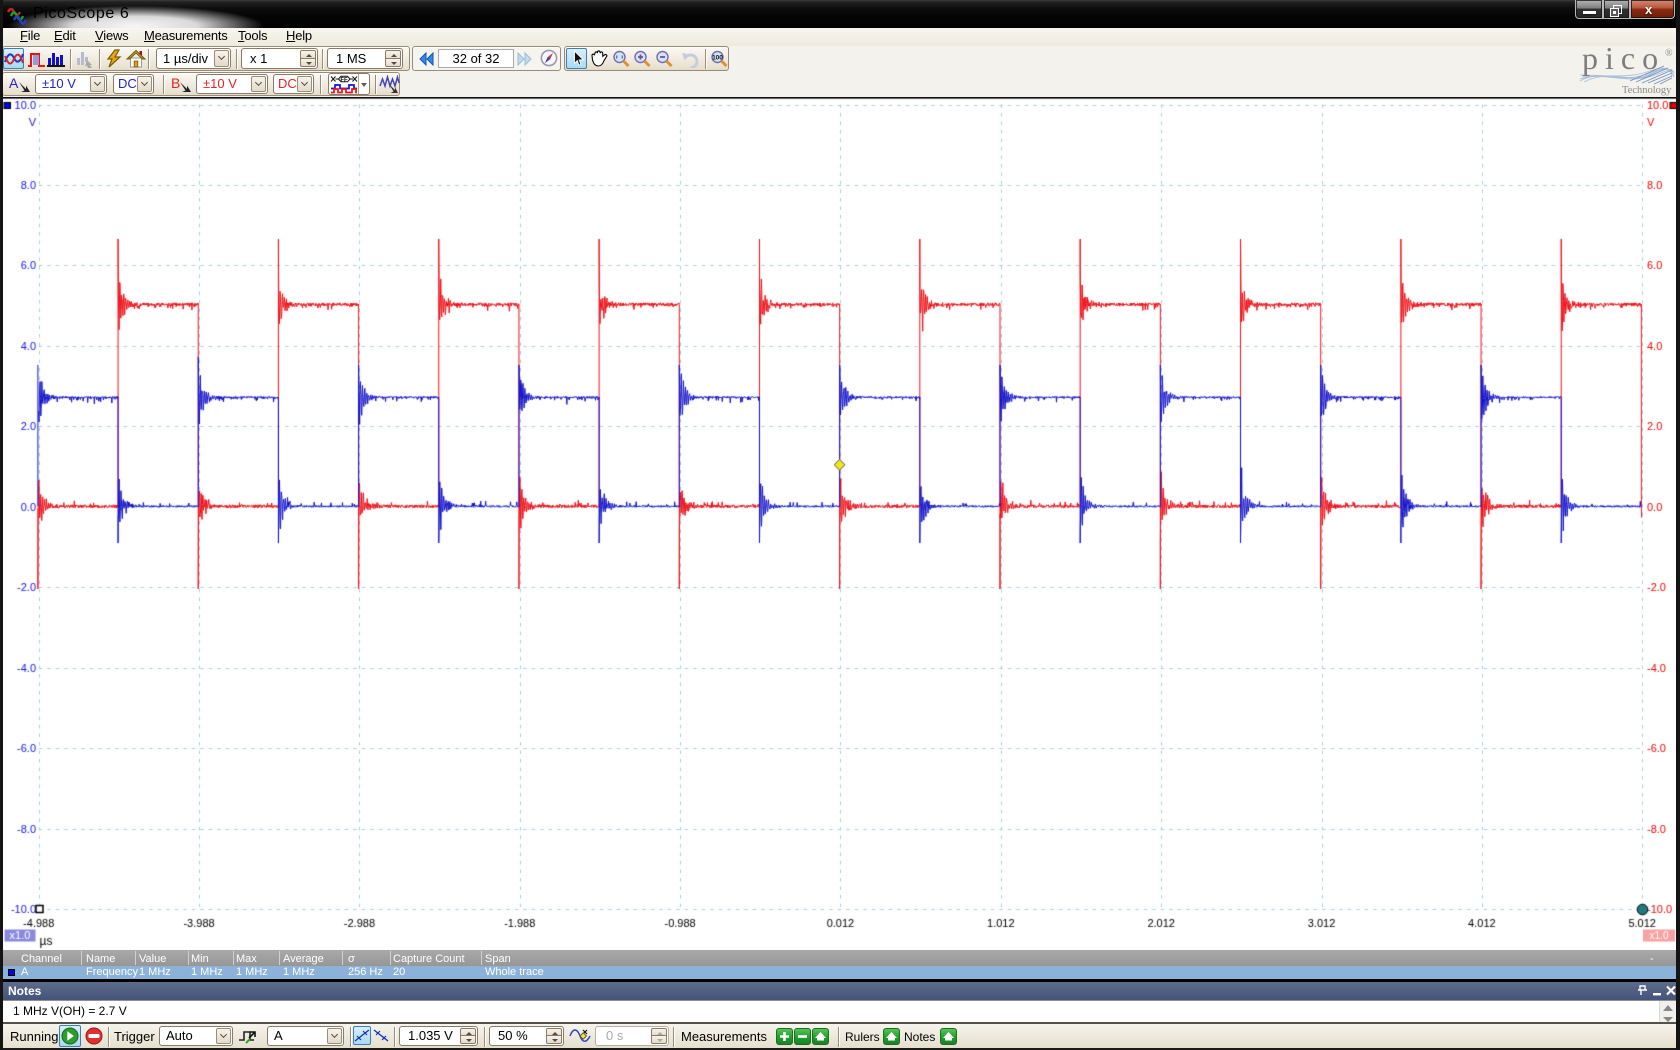 The width and height of the screenshot is (1680, 1050). Describe the element at coordinates (1647, 90) in the screenshot. I see `svg-text: Technology` at that location.